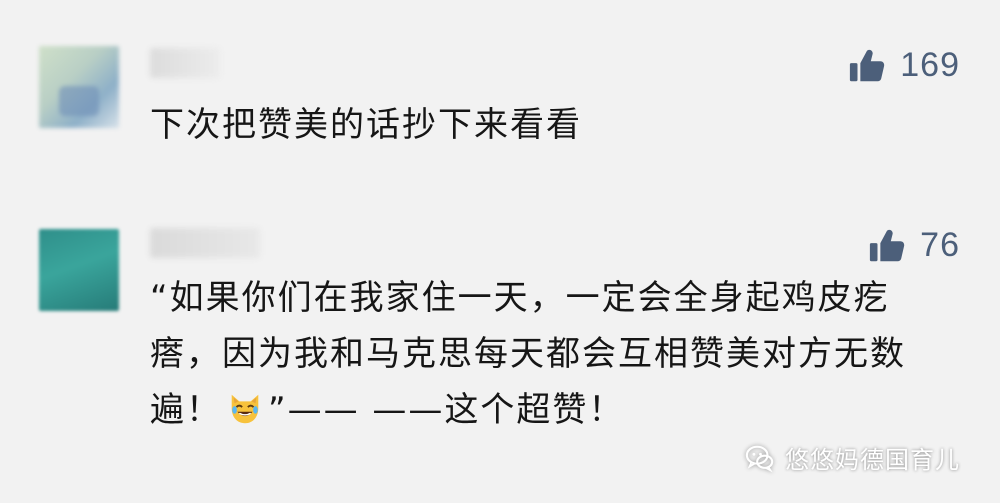  What do you see at coordinates (759, 458) in the screenshot?
I see `wechat-icon` at bounding box center [759, 458].